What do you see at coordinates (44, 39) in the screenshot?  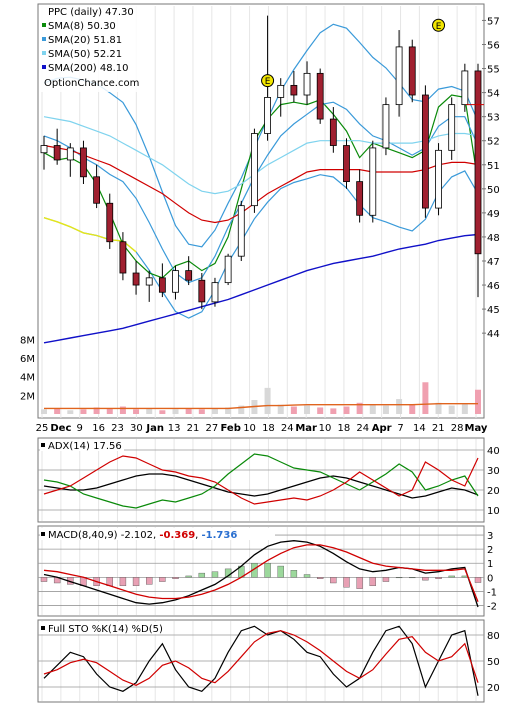 I see `legend-swatch-sma20` at bounding box center [44, 39].